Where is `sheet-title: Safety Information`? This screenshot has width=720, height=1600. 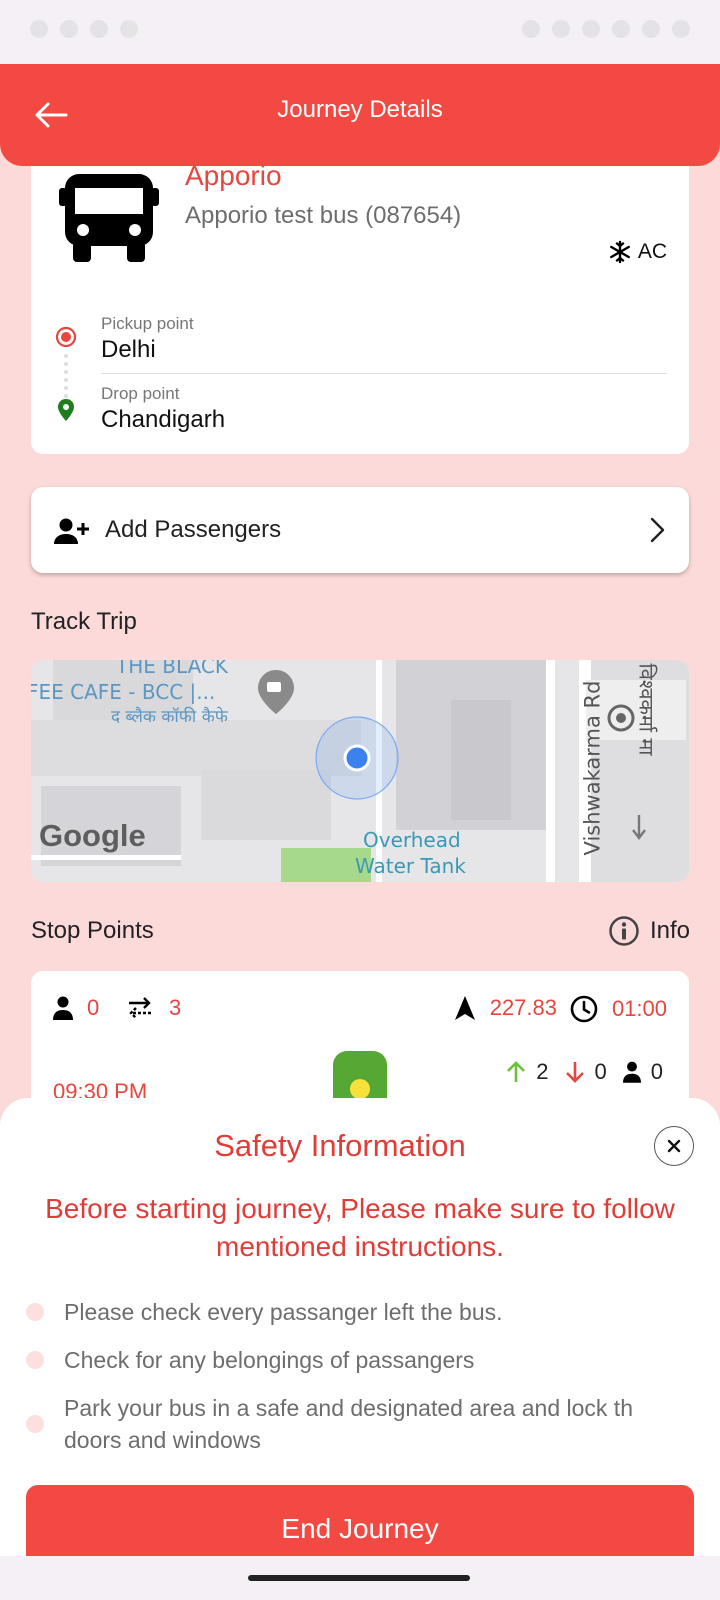 sheet-title: Safety Information is located at coordinates (340, 1145).